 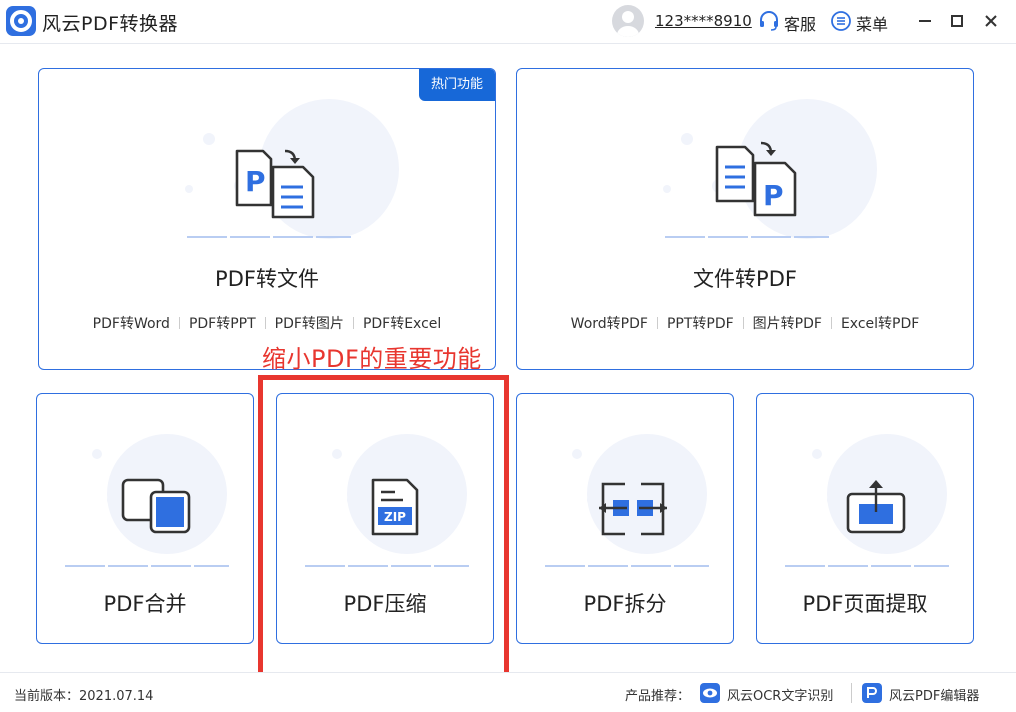 I want to click on version-text: 当前版本：2021.07.14, so click(x=84, y=696).